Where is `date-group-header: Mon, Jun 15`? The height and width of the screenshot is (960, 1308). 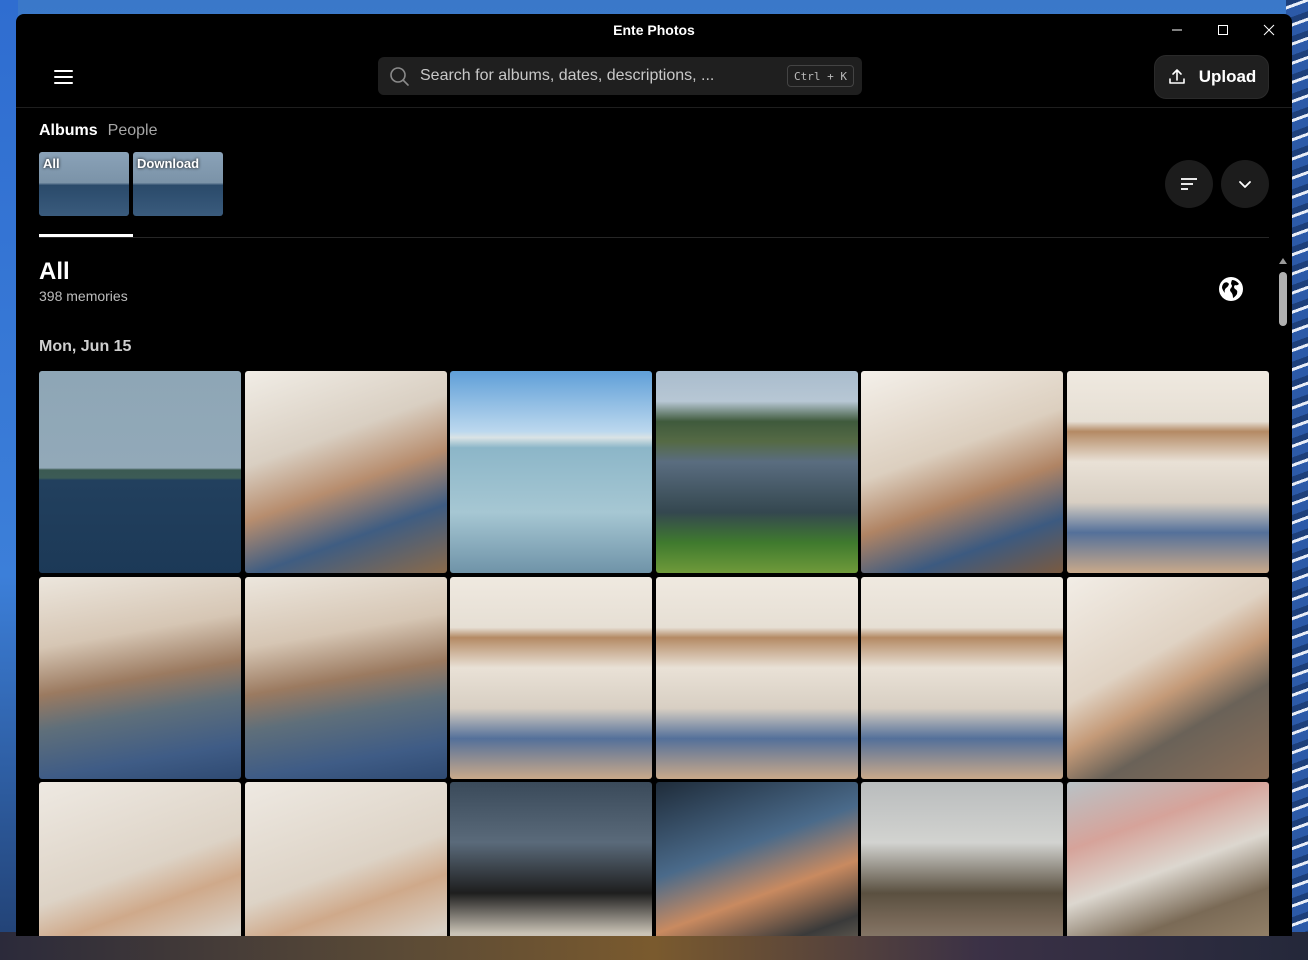 date-group-header: Mon, Jun 15 is located at coordinates (85, 346).